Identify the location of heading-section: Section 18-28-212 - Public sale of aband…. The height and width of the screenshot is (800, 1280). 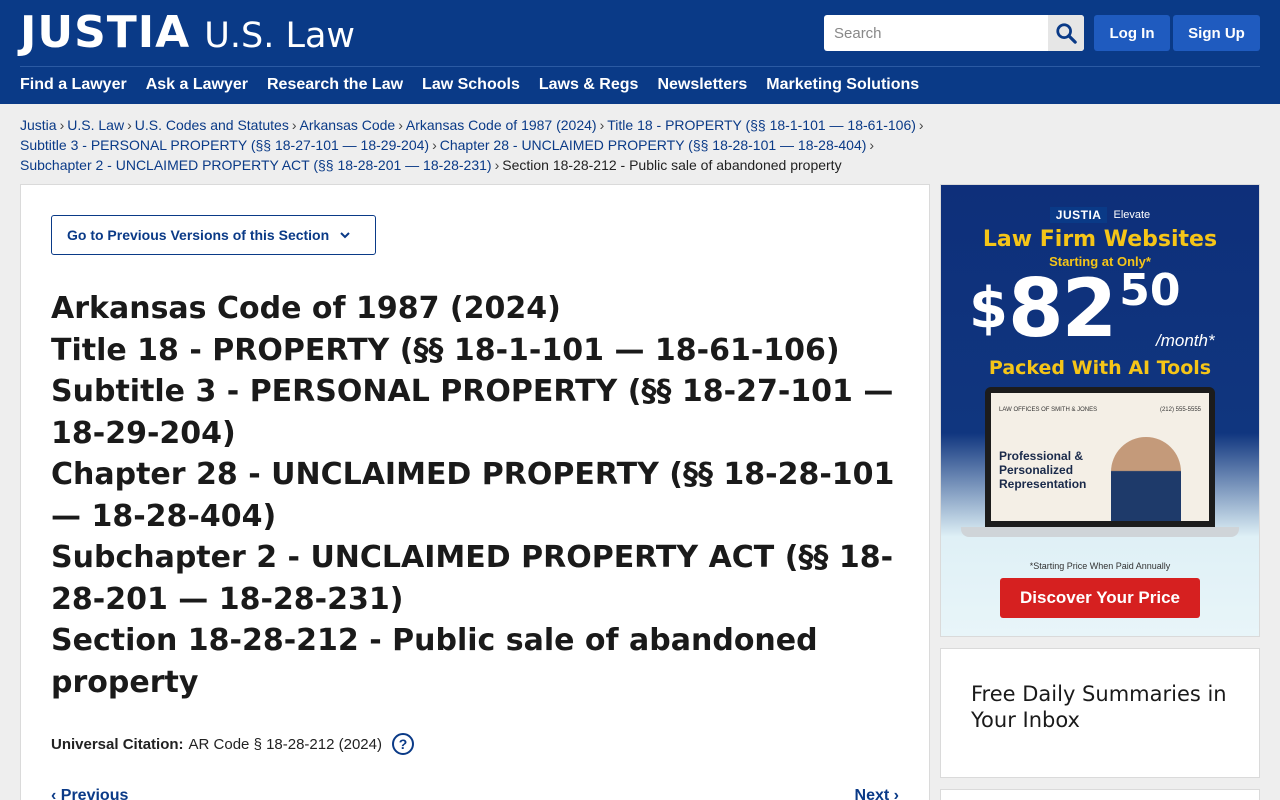
(434, 661).